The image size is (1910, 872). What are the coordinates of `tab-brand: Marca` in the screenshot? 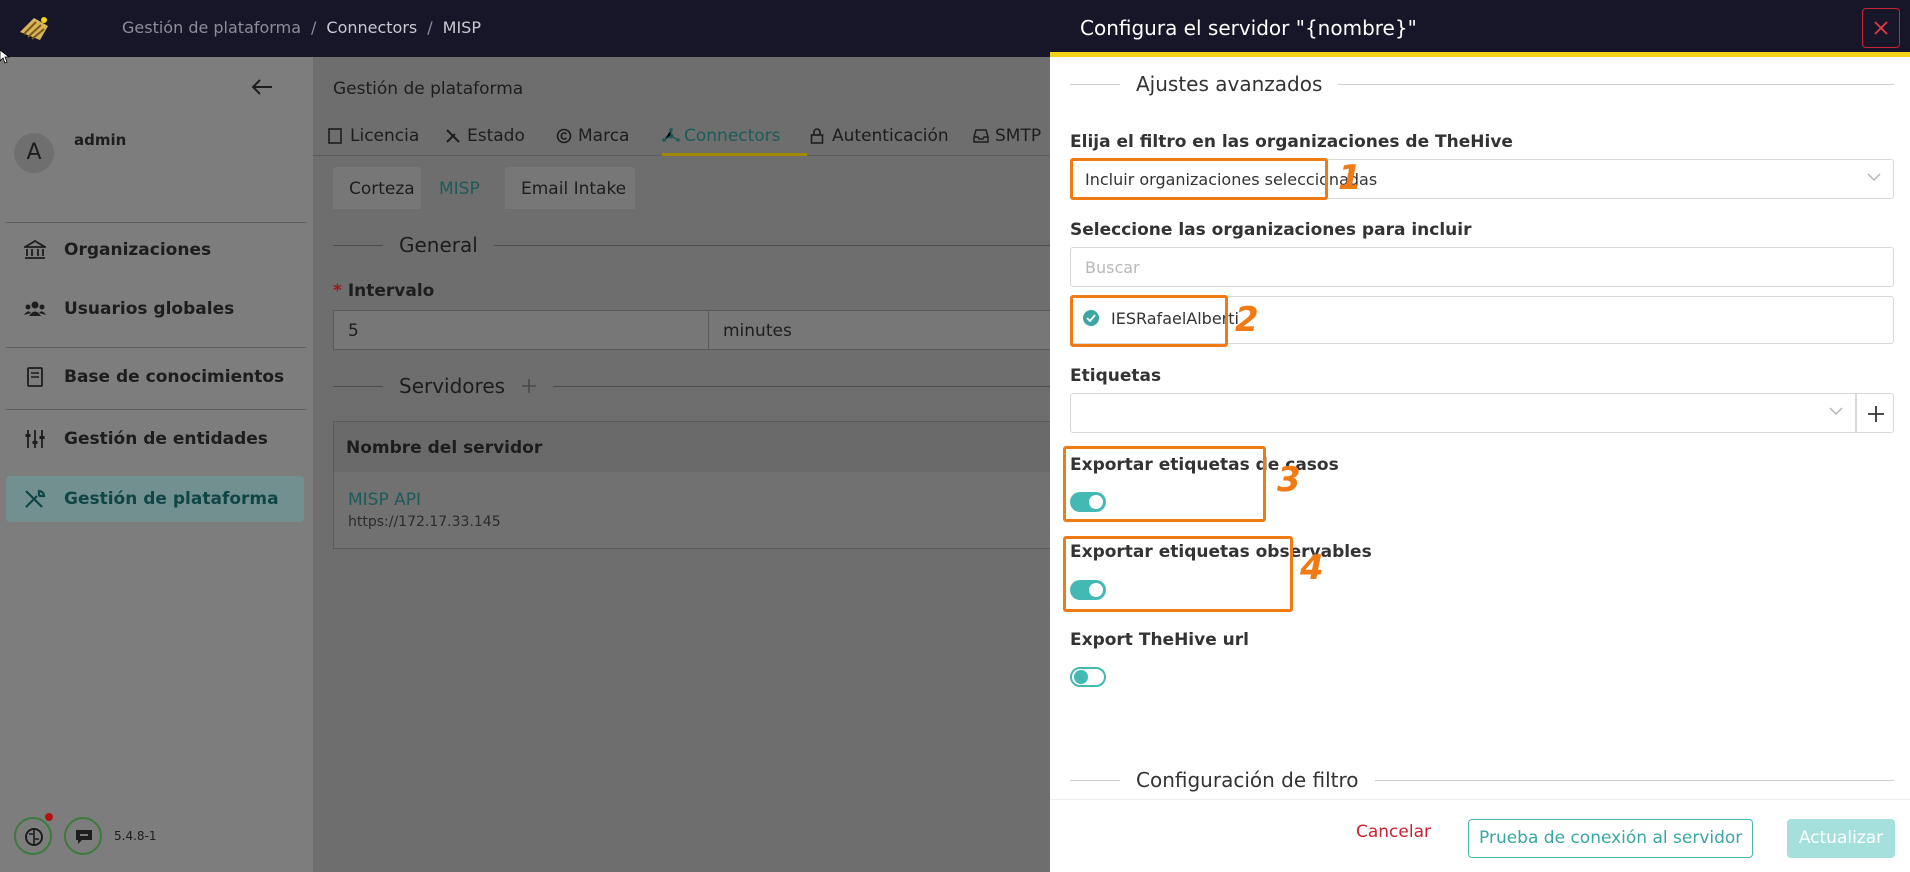 It's located at (592, 136).